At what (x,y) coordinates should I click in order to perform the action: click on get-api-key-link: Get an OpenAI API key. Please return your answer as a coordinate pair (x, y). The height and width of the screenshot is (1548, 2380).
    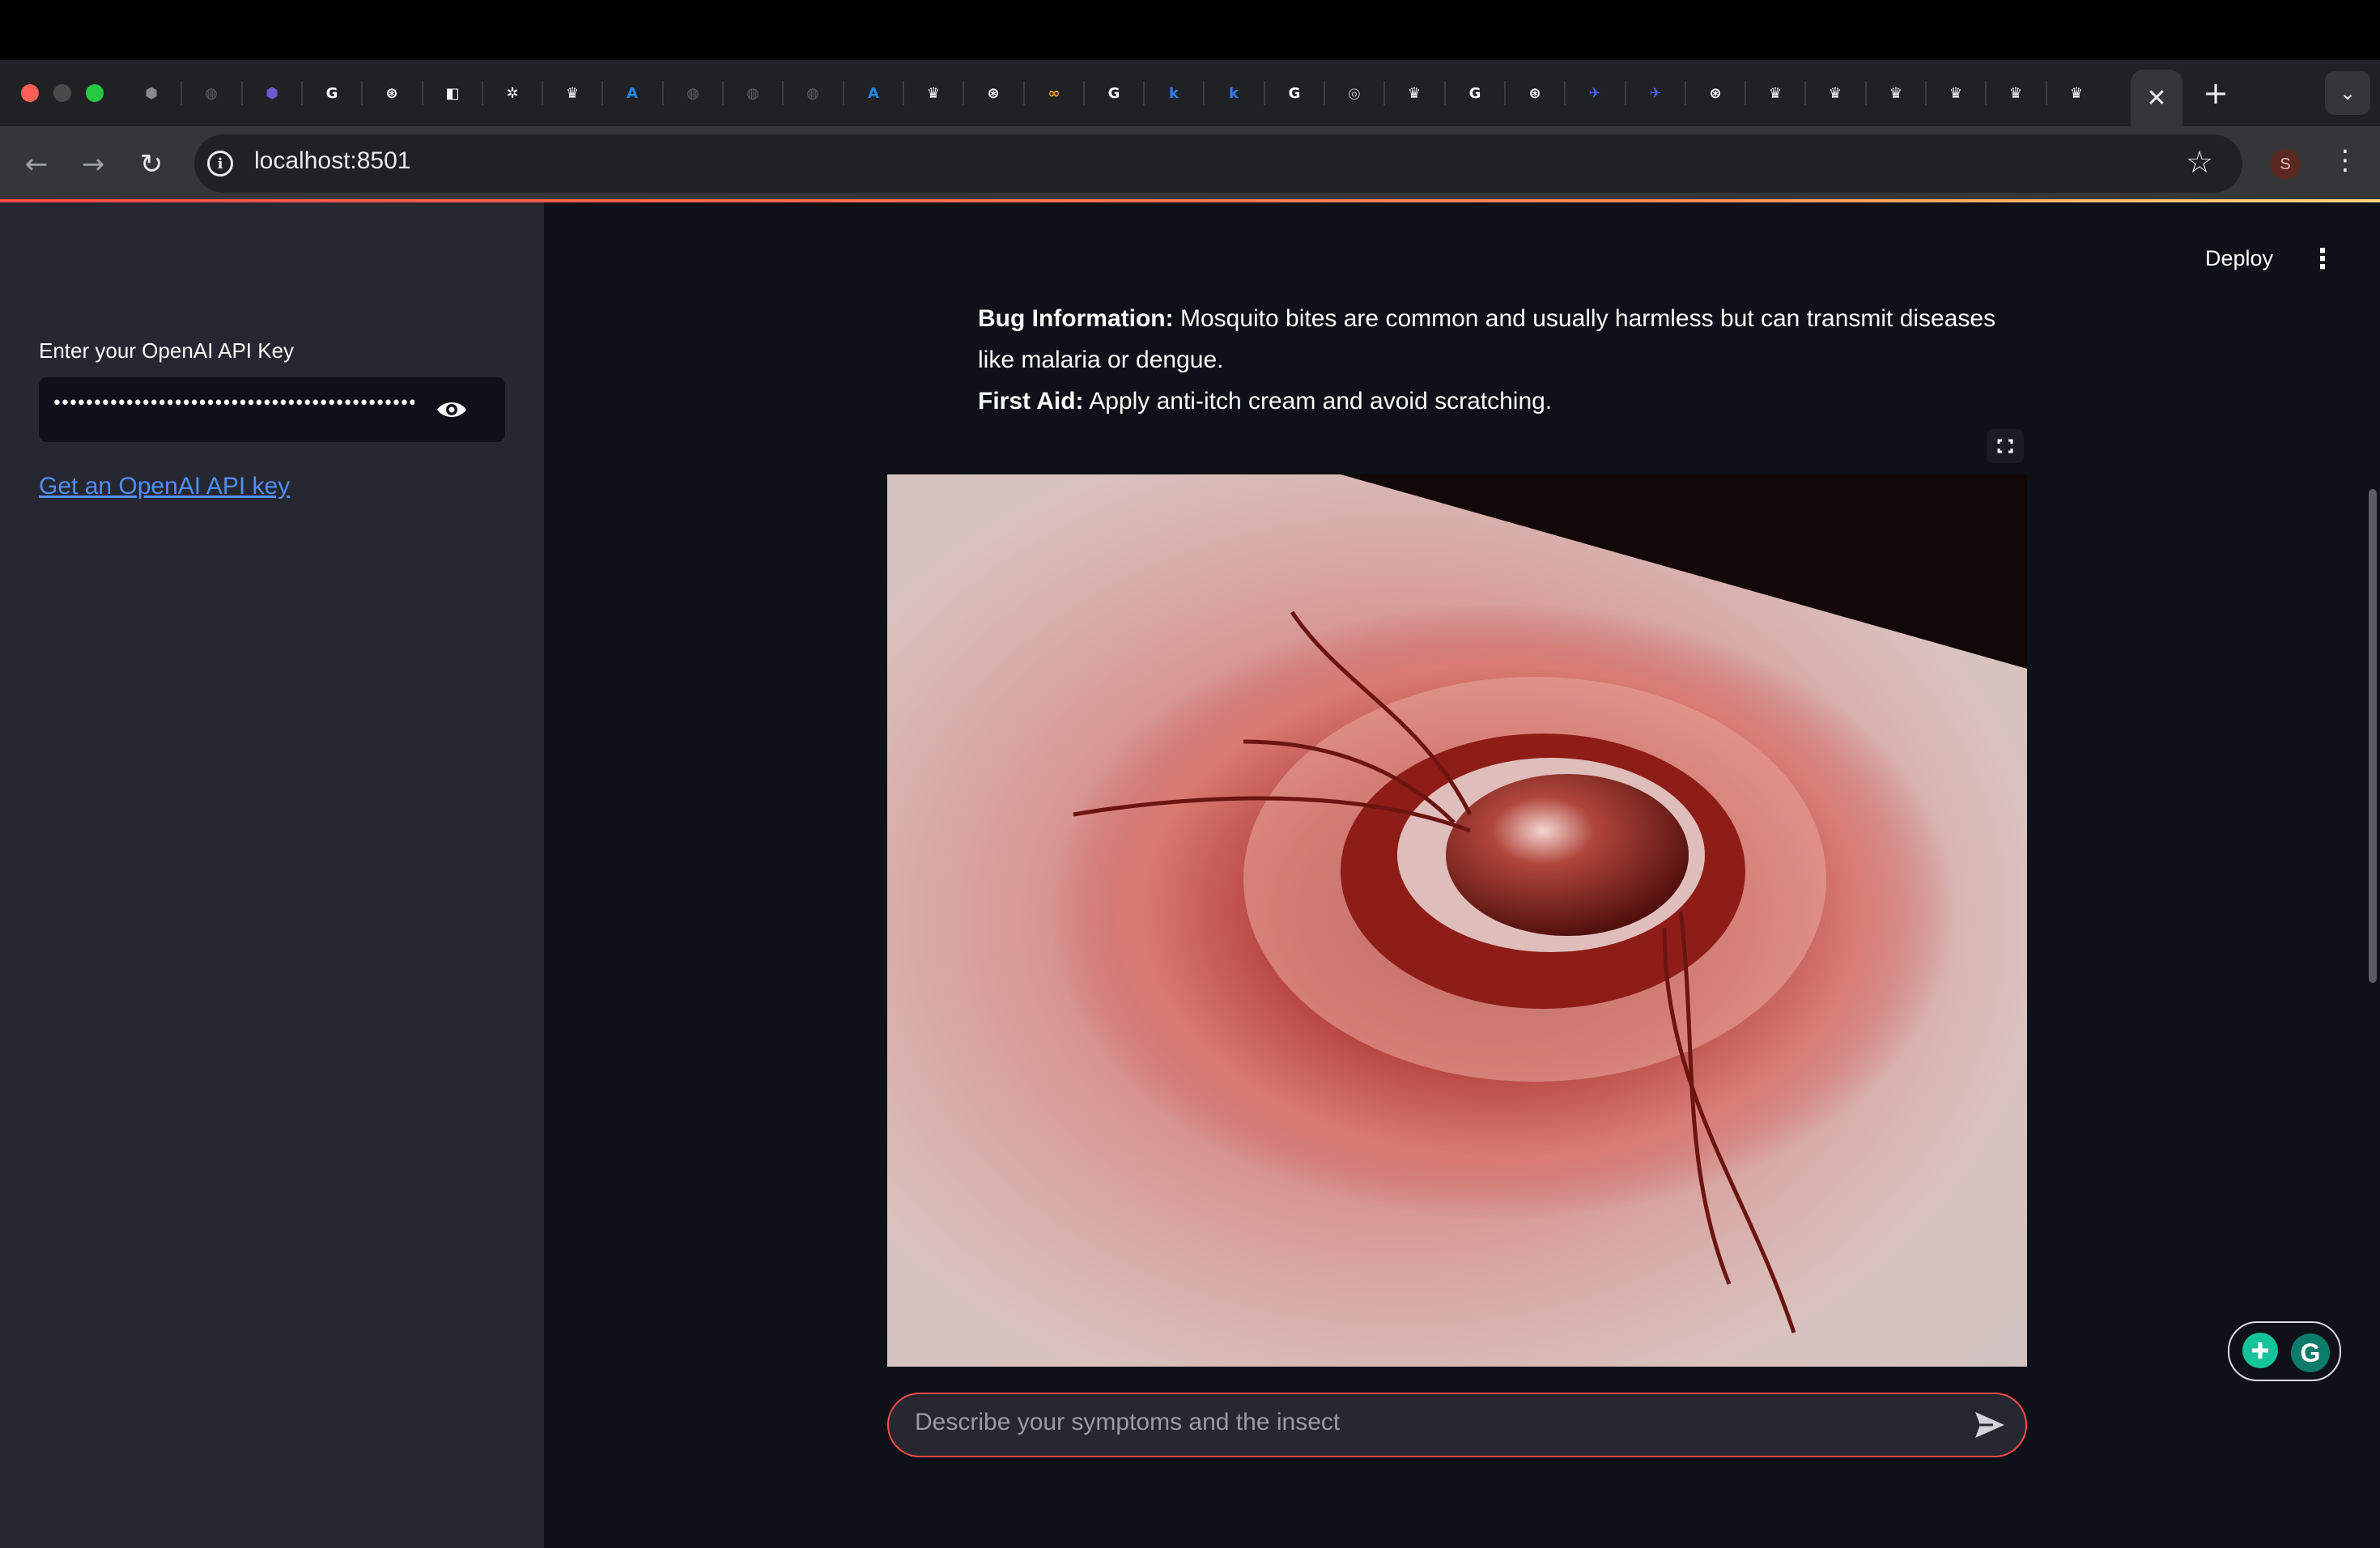
    Looking at the image, I should click on (164, 487).